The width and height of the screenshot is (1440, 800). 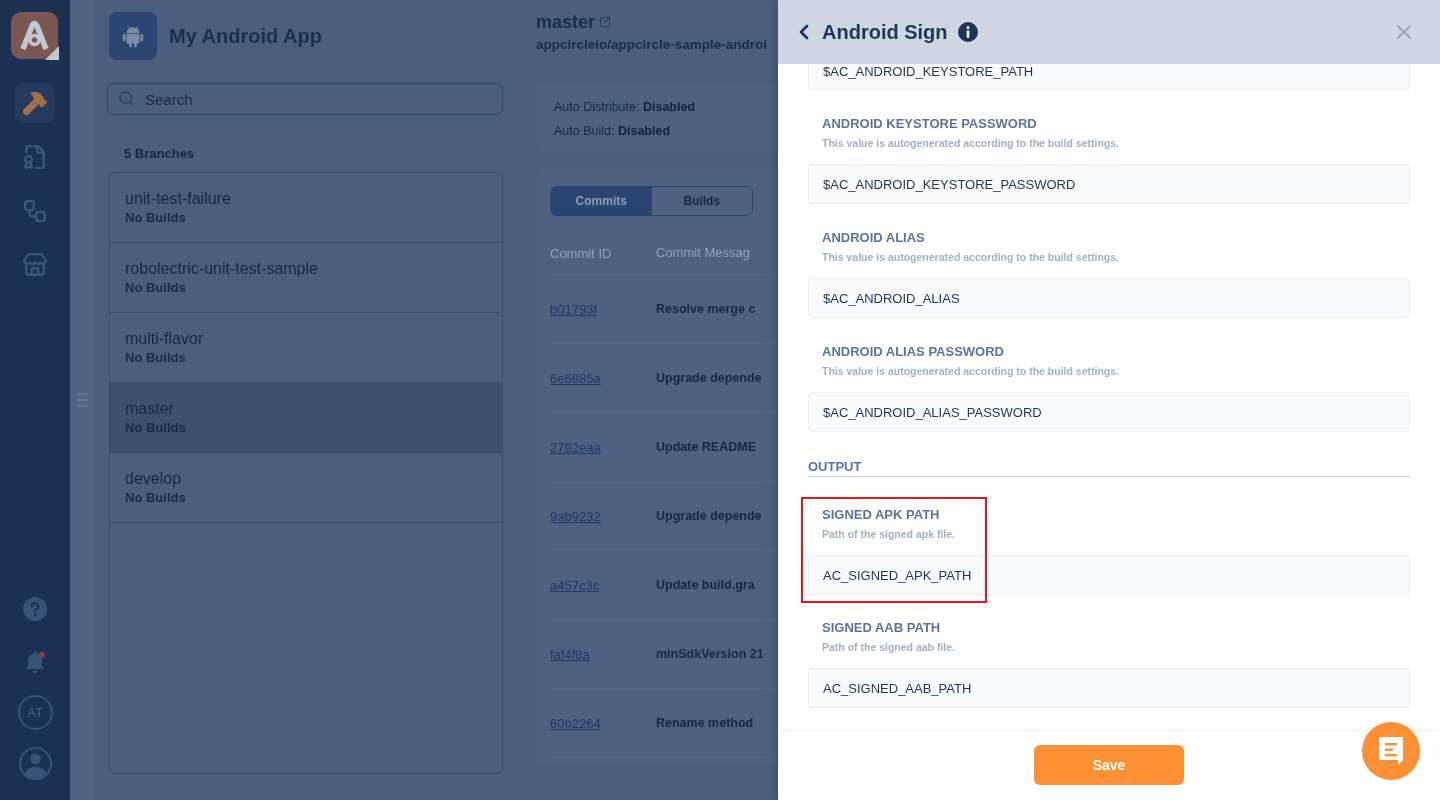 I want to click on field-label: SIGNED AAB PATH, so click(x=882, y=628).